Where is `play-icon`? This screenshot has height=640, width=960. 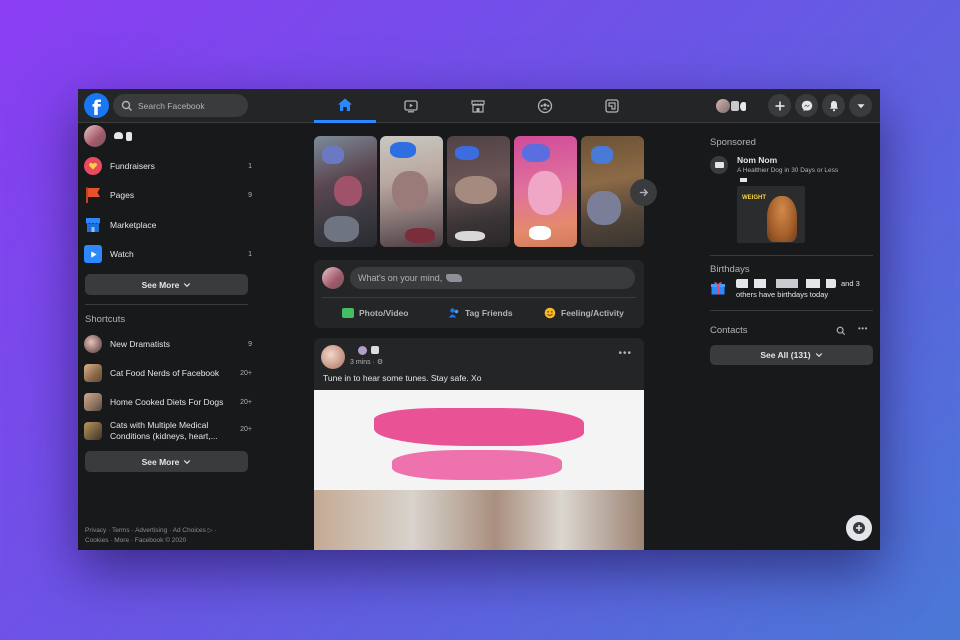
play-icon is located at coordinates (93, 254).